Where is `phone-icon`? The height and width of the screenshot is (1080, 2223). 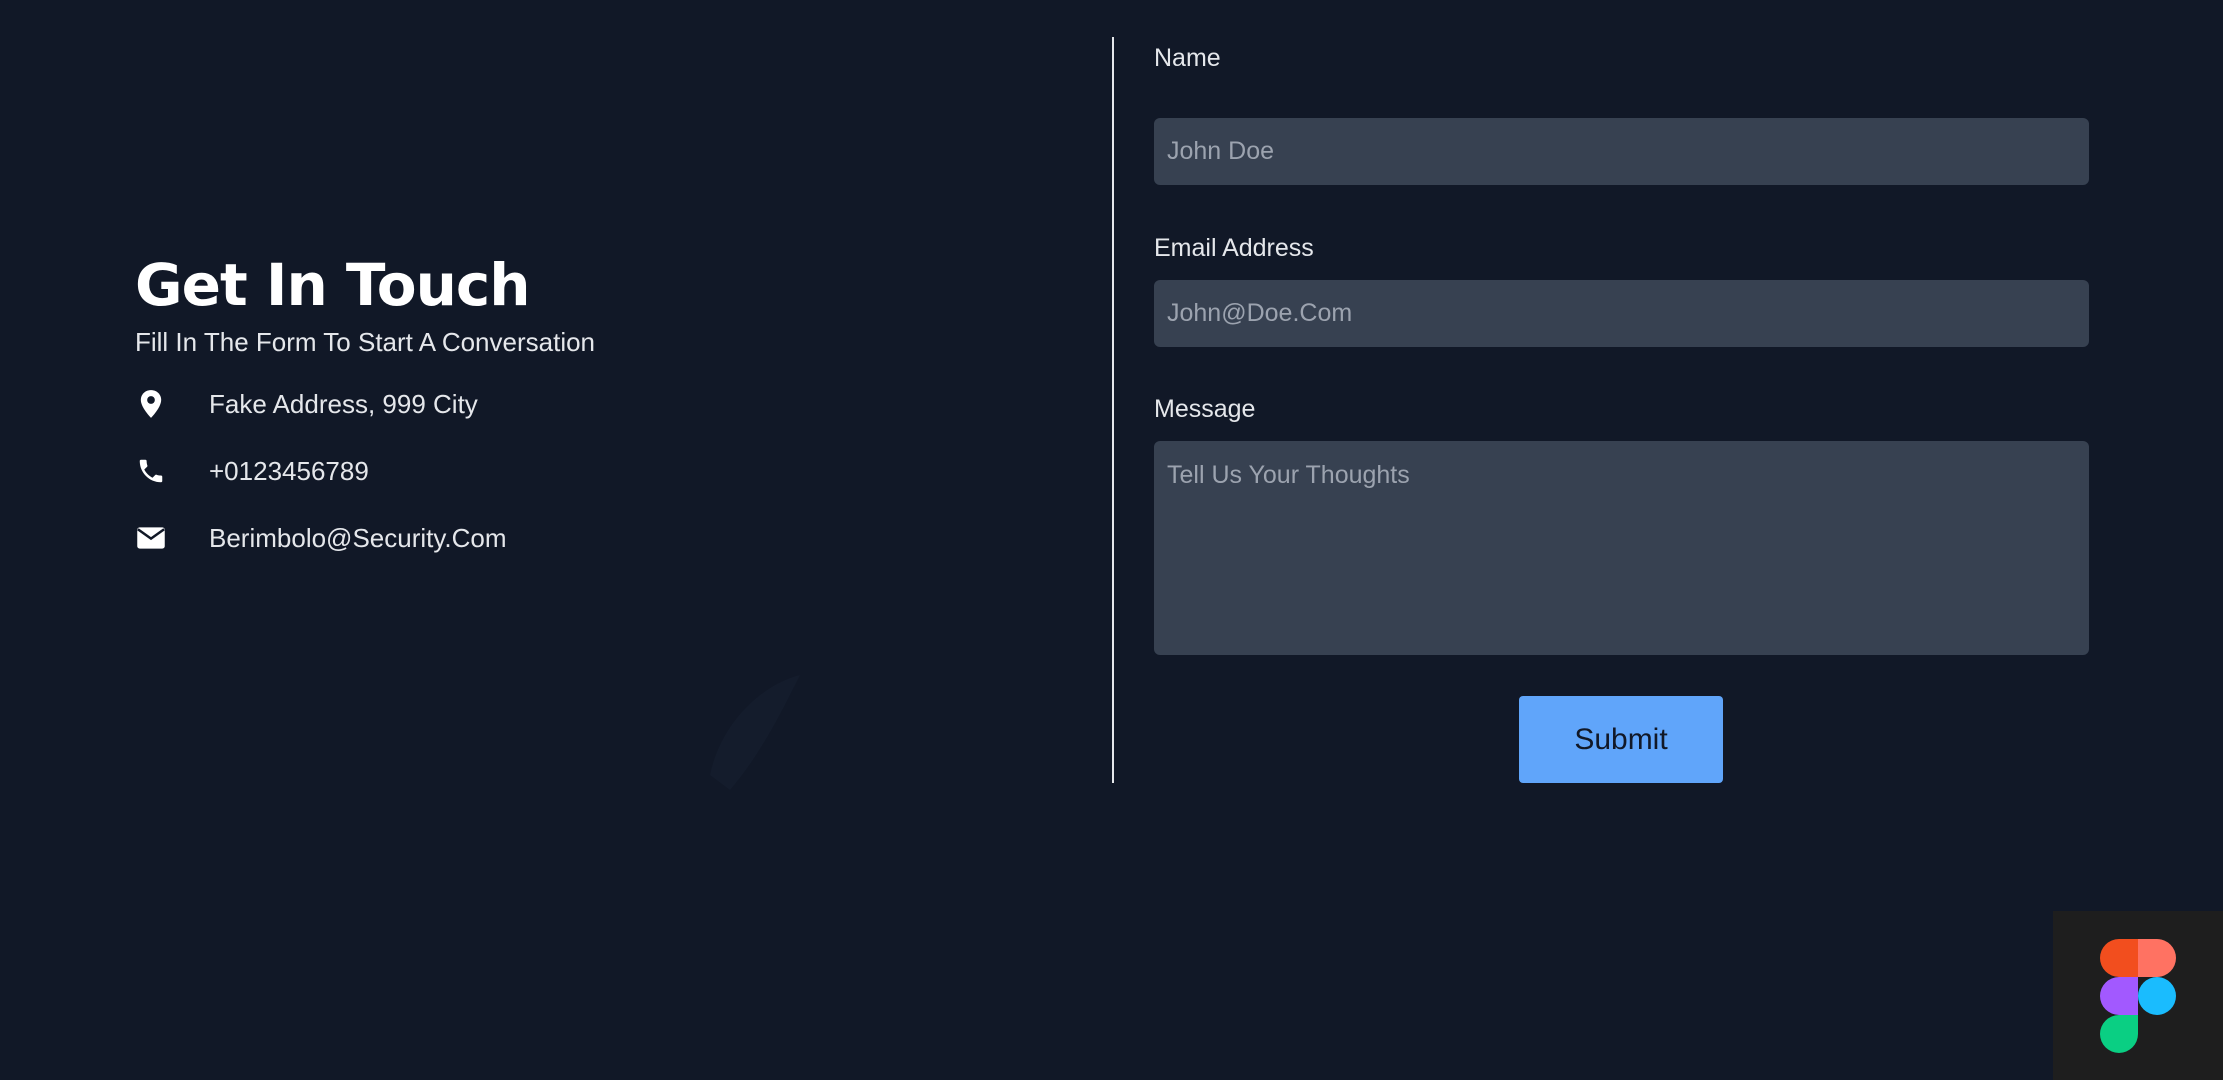
phone-icon is located at coordinates (151, 471).